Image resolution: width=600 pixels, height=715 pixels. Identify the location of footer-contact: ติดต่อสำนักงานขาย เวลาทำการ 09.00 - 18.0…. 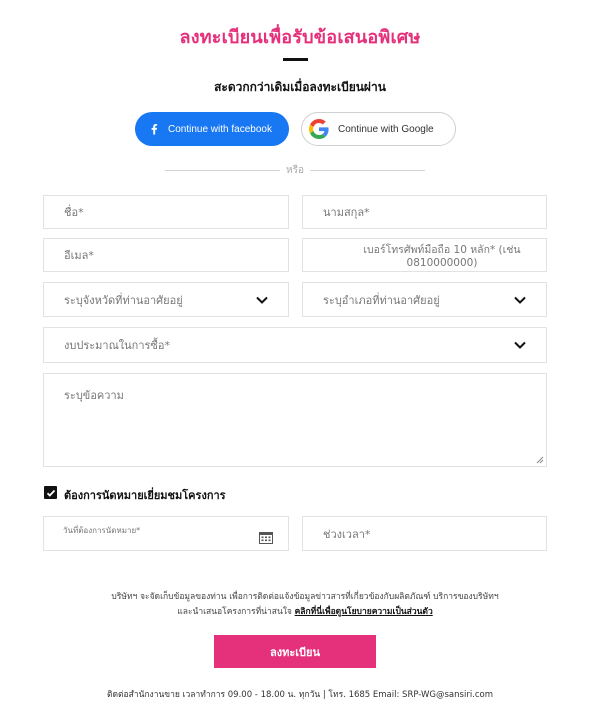
(300, 695).